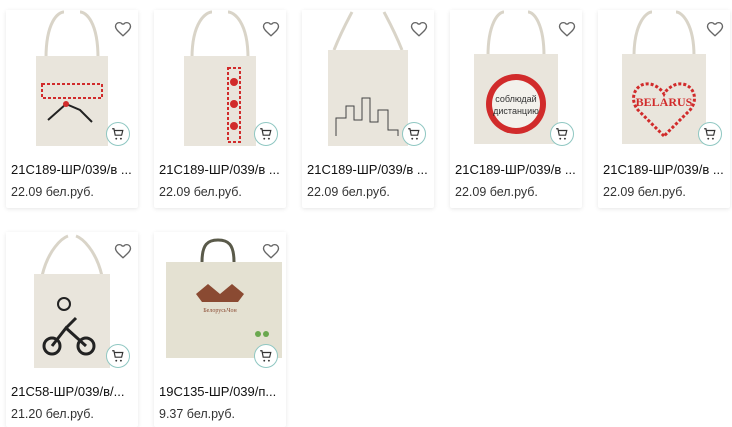 Image resolution: width=732 pixels, height=427 pixels. Describe the element at coordinates (220, 311) in the screenshot. I see `bag-logo-text: БелорусьЧон` at that location.